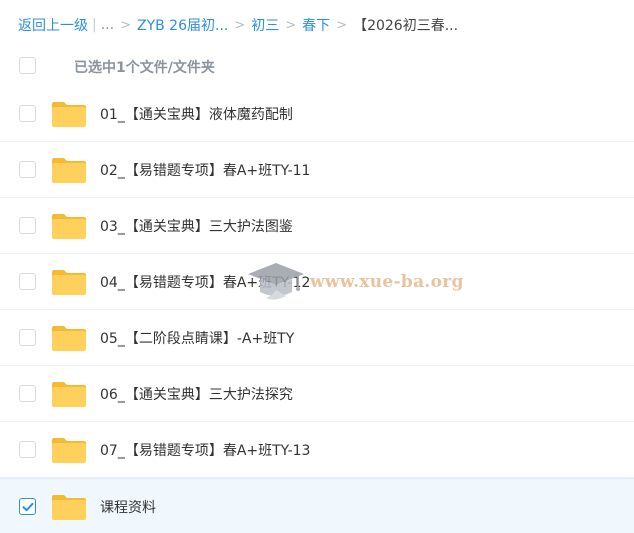 Image resolution: width=634 pixels, height=533 pixels. I want to click on selection-header: 已选中1个文件/文件夹, so click(317, 66).